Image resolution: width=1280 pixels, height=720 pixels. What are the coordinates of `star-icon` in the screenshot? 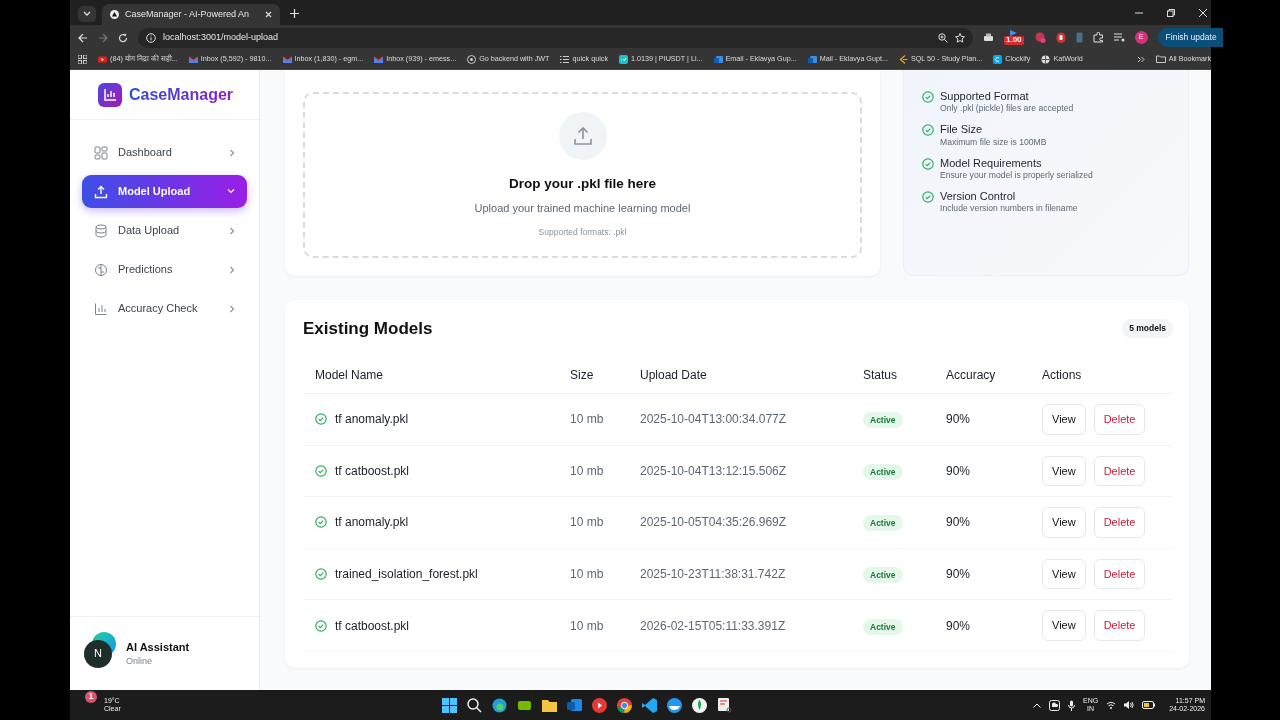 It's located at (960, 37).